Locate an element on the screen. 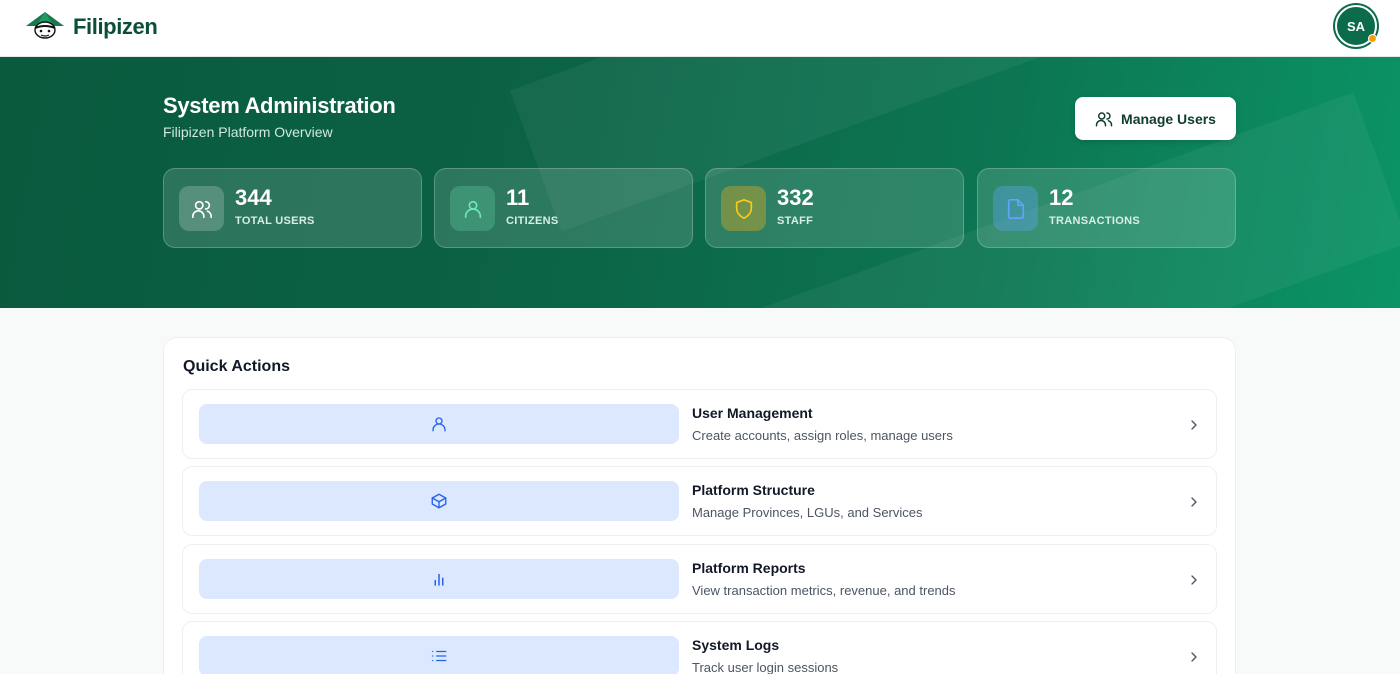 The image size is (1400, 674). manage-users-button: Manage Users is located at coordinates (1155, 118).